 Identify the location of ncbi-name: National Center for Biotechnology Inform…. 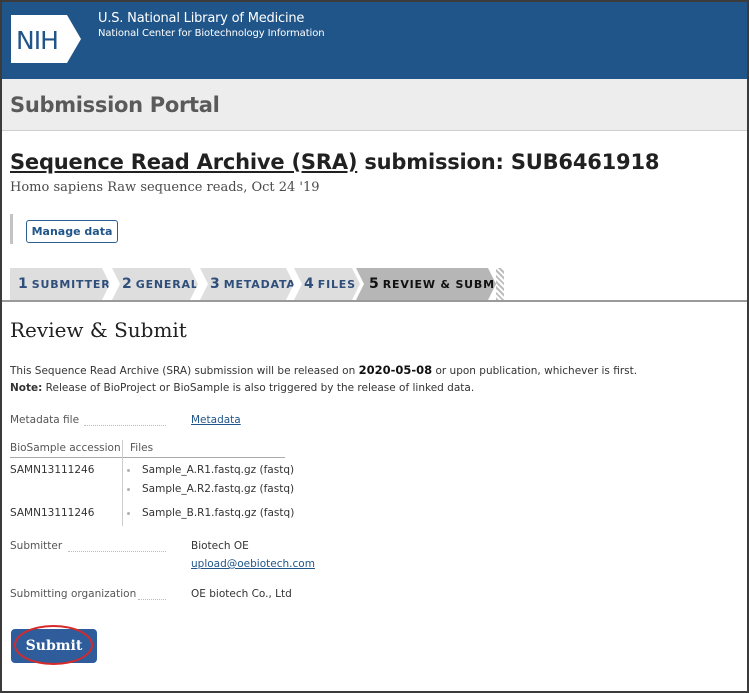
(211, 33).